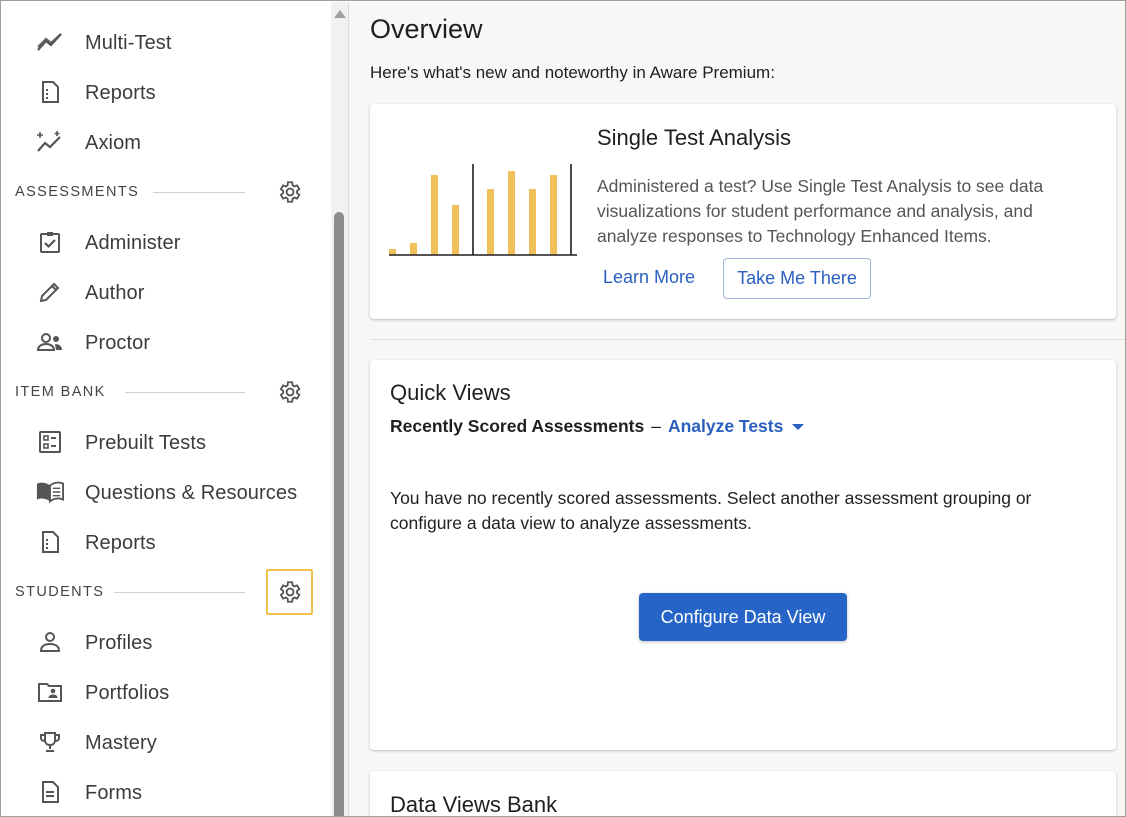 The image size is (1126, 817). I want to click on sidebar-item-prebuilt-tests: Prebuilt Tests, so click(166, 442).